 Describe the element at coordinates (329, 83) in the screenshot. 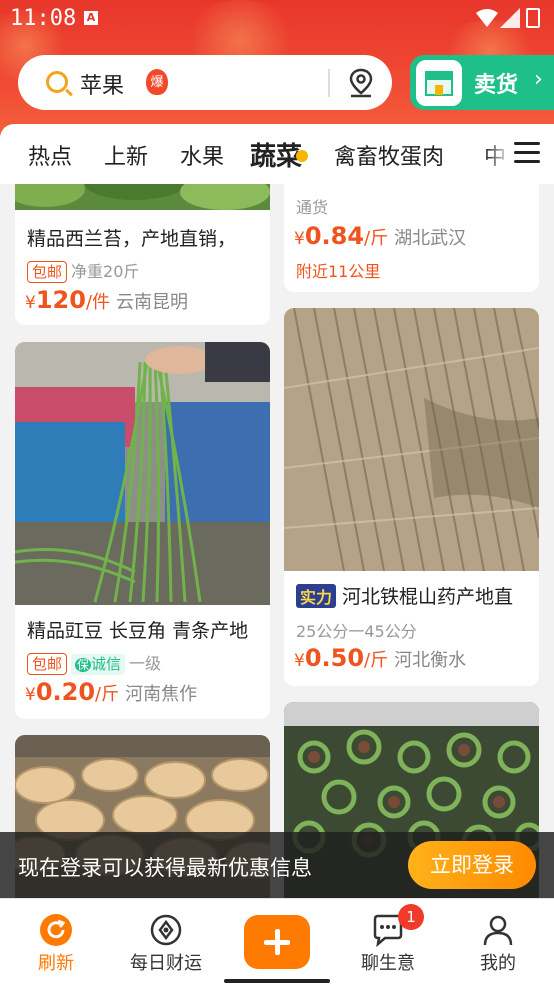

I see `search-divider` at that location.